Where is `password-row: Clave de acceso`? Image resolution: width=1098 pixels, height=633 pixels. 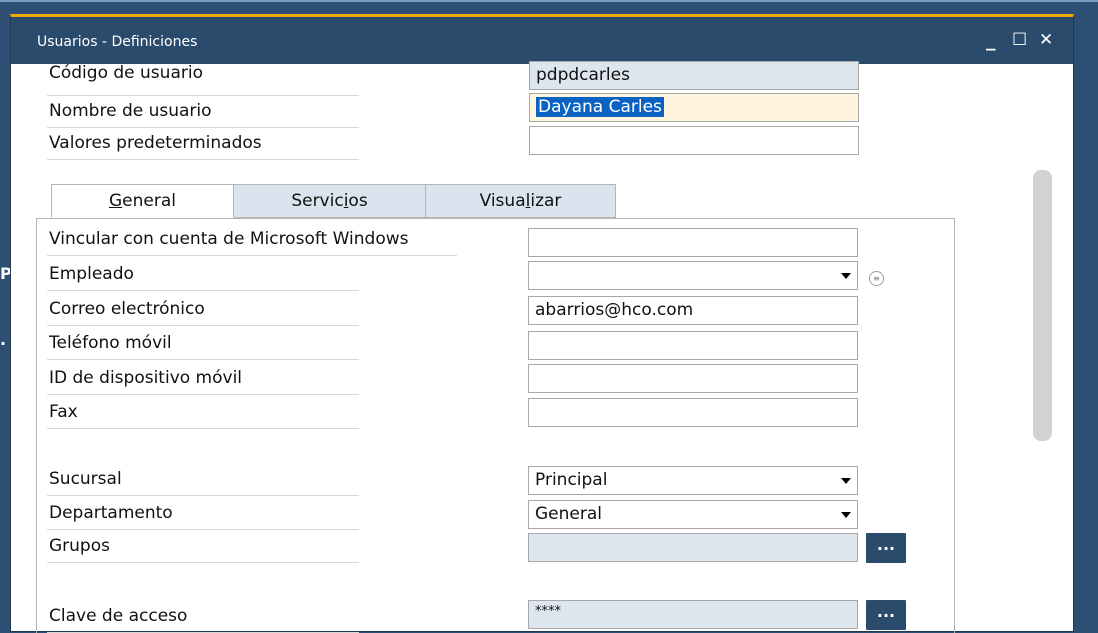 password-row: Clave de acceso is located at coordinates (203, 617).